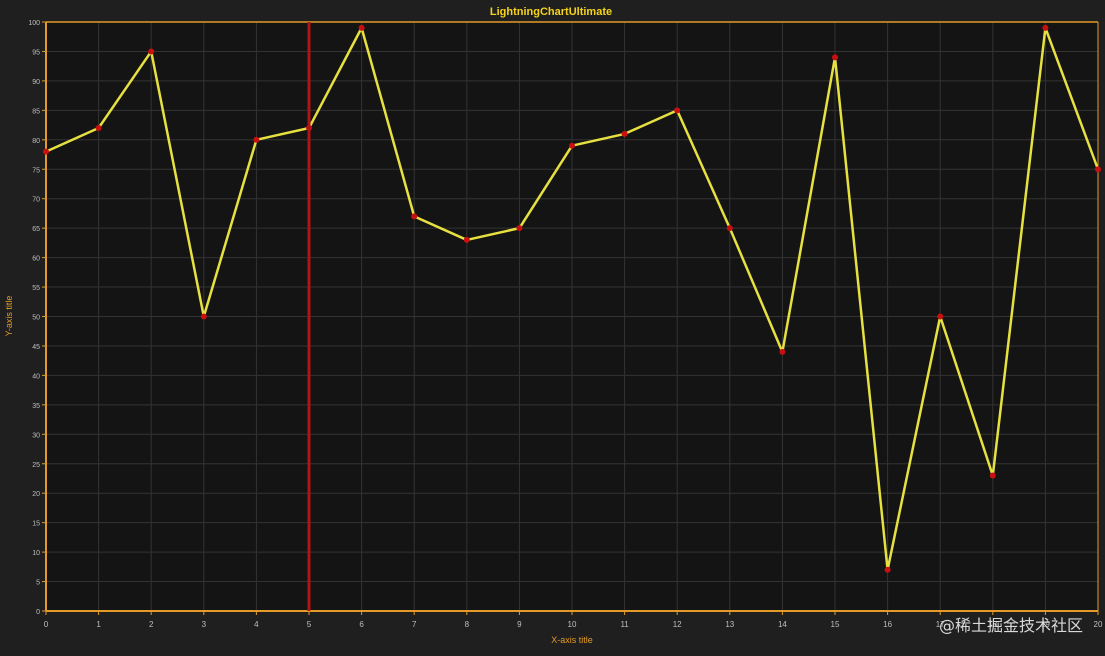 This screenshot has height=656, width=1105. I want to click on y-tick-label: 25, so click(36, 465).